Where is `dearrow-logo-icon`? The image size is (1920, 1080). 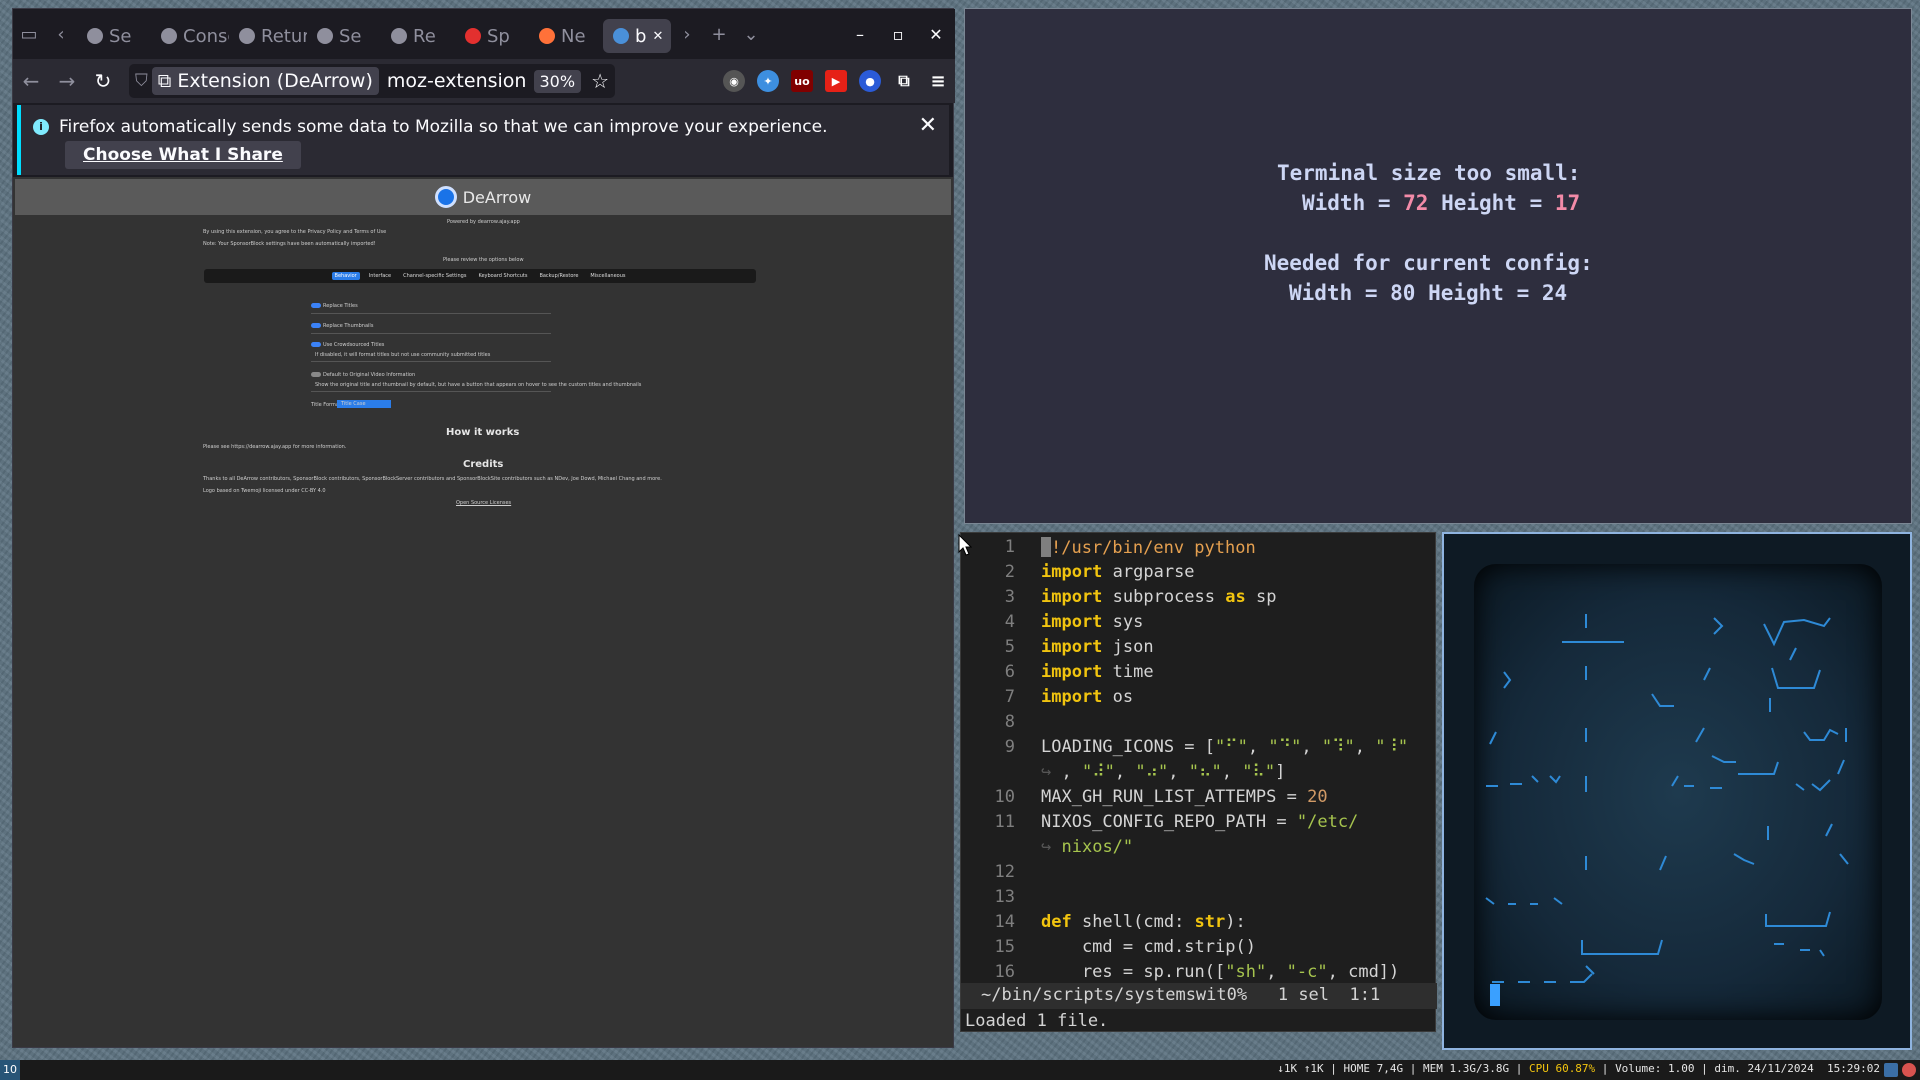
dearrow-logo-icon is located at coordinates (445, 197).